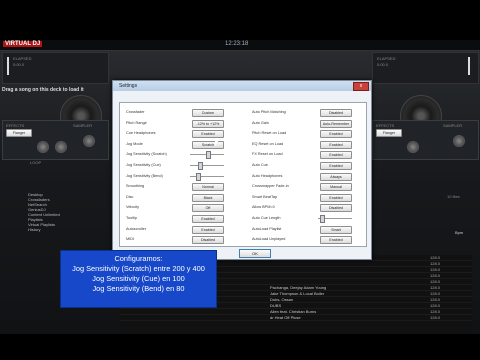 The image size is (480, 360). Describe the element at coordinates (8, 66) in the screenshot. I see `deck-left-waveform-marker` at that location.